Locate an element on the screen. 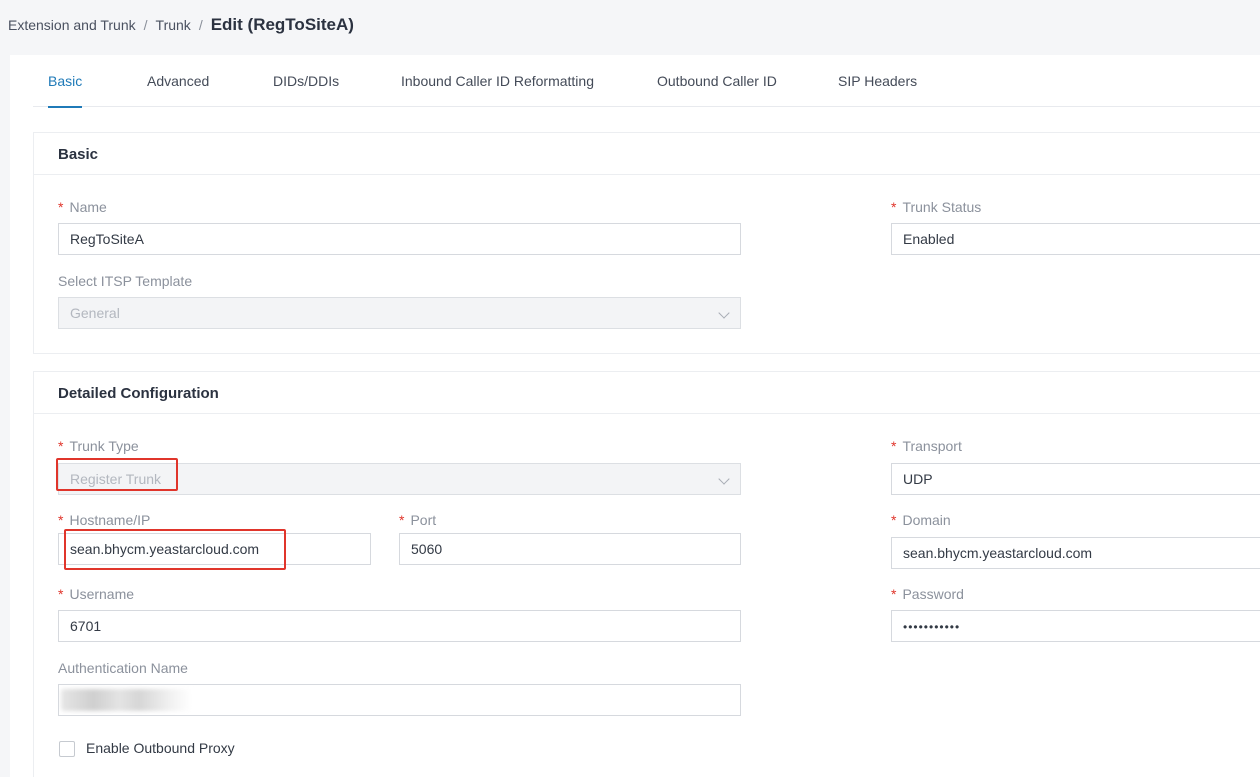 The width and height of the screenshot is (1260, 777). tab-outbound-caller-id: Outbound Caller ID is located at coordinates (717, 81).